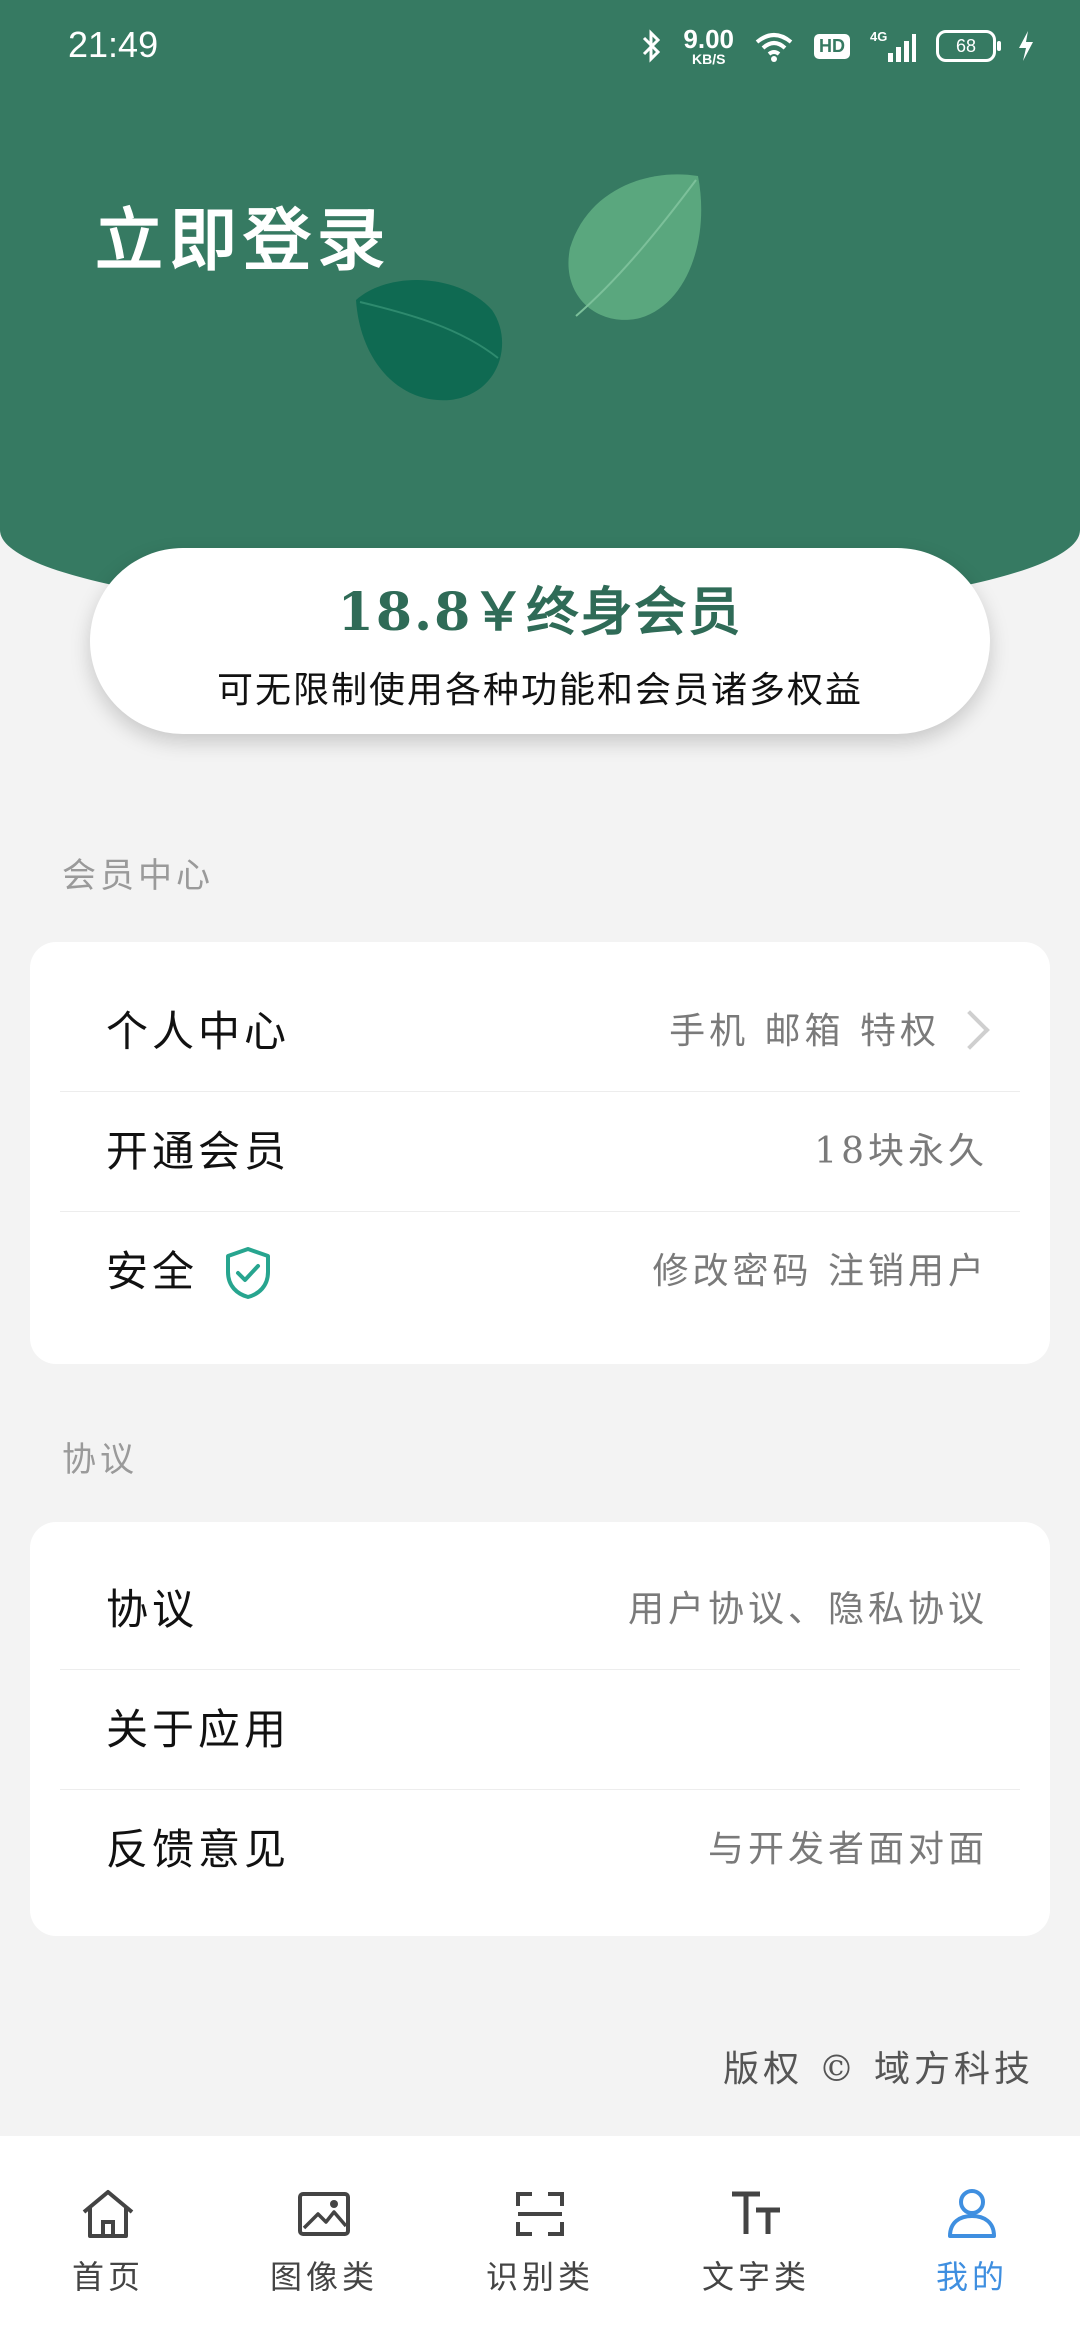 The height and width of the screenshot is (2340, 1080). What do you see at coordinates (539, 690) in the screenshot?
I see `vip-subtitle: 可无限制使用各种功能和会员诸多权益` at bounding box center [539, 690].